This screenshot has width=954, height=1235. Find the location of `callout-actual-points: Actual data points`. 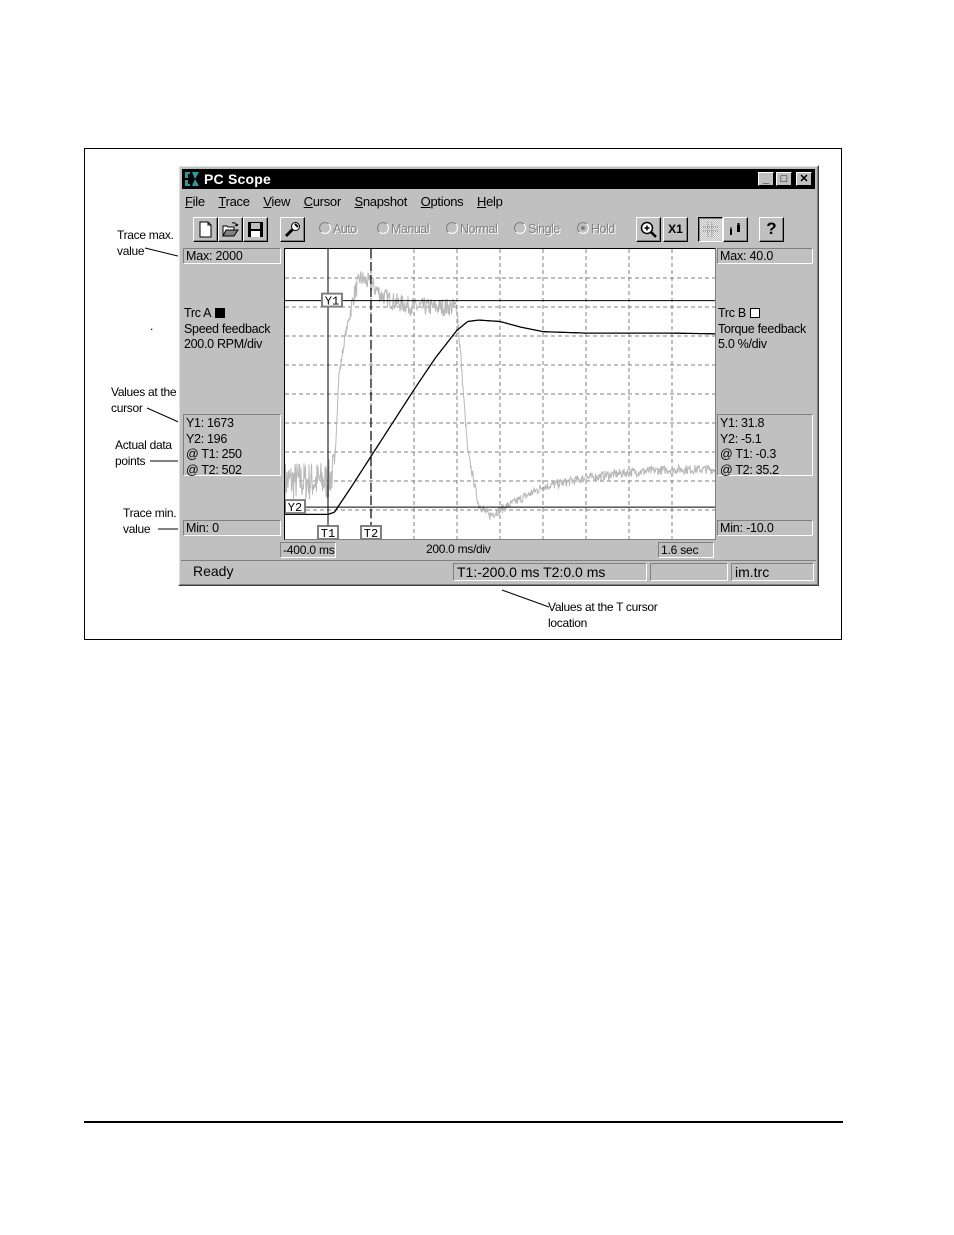

callout-actual-points: Actual data points is located at coordinates (143, 453).